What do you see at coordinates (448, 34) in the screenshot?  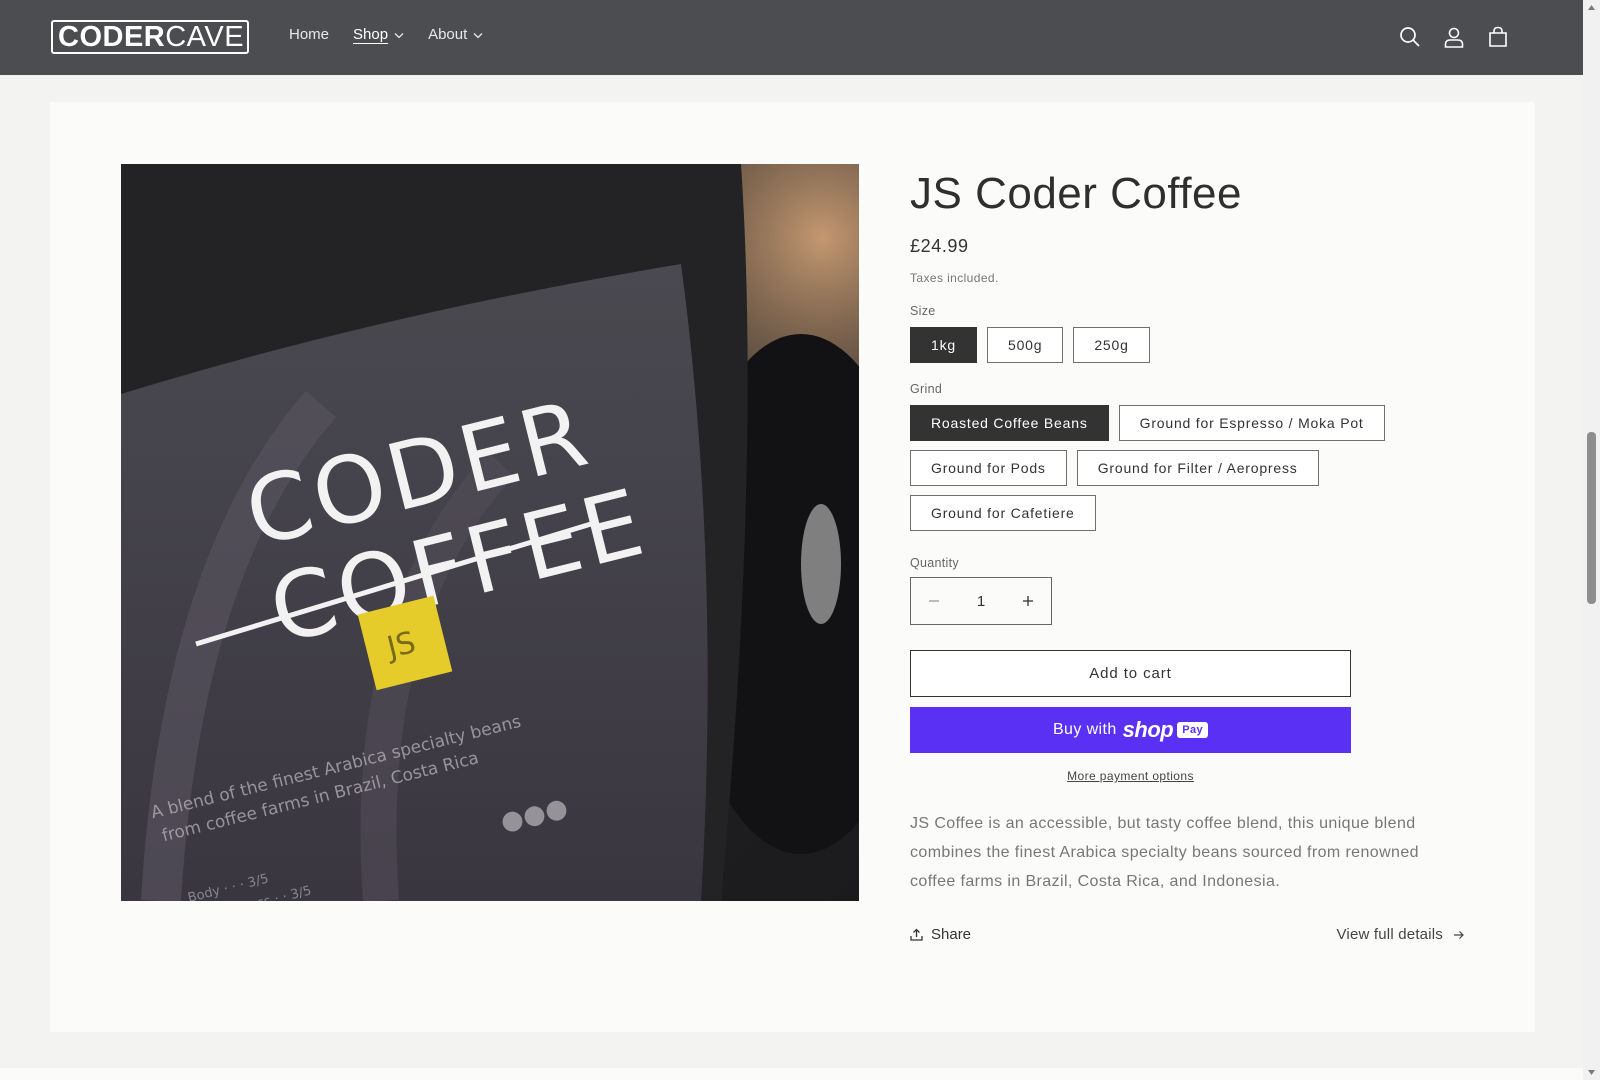 I see `nav-about-label: About` at bounding box center [448, 34].